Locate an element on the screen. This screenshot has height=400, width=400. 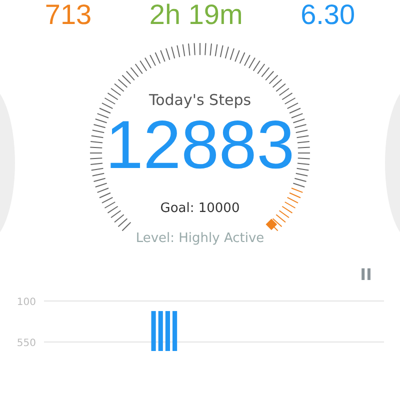
stat-value: 2h 19m is located at coordinates (196, 15).